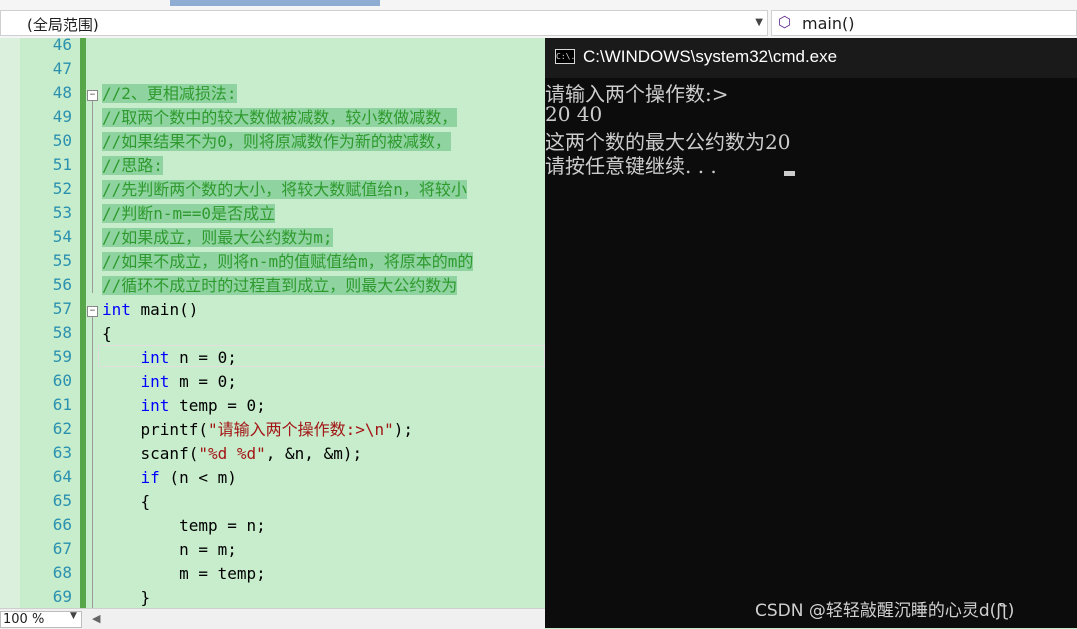 Image resolution: width=1077 pixels, height=629 pixels. Describe the element at coordinates (62, 284) in the screenshot. I see `line-number: 56` at that location.